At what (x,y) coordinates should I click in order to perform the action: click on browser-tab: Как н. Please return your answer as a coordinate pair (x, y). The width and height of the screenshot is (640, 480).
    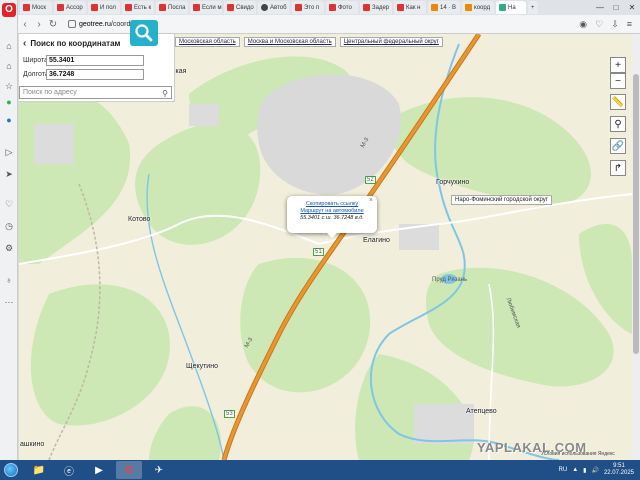
    Looking at the image, I should click on (410, 7).